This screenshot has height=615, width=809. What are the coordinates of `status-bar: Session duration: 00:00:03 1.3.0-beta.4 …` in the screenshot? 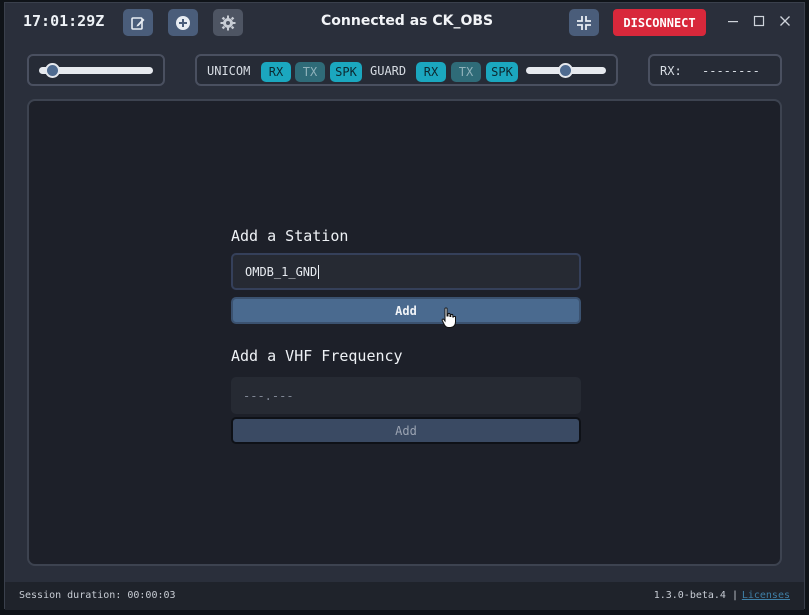 It's located at (404, 596).